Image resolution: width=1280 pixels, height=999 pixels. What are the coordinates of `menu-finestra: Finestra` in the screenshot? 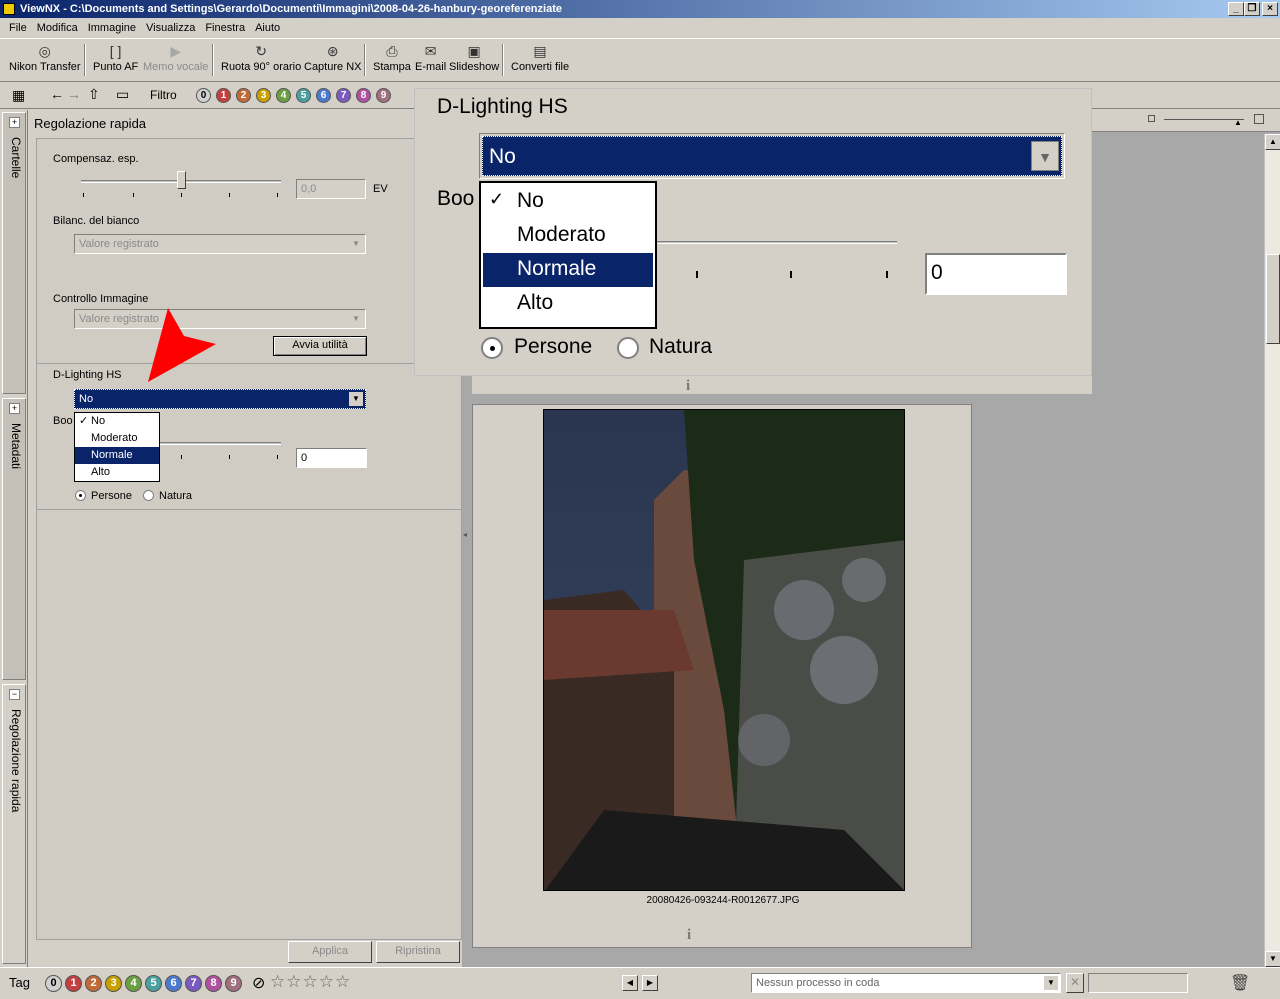 It's located at (225, 28).